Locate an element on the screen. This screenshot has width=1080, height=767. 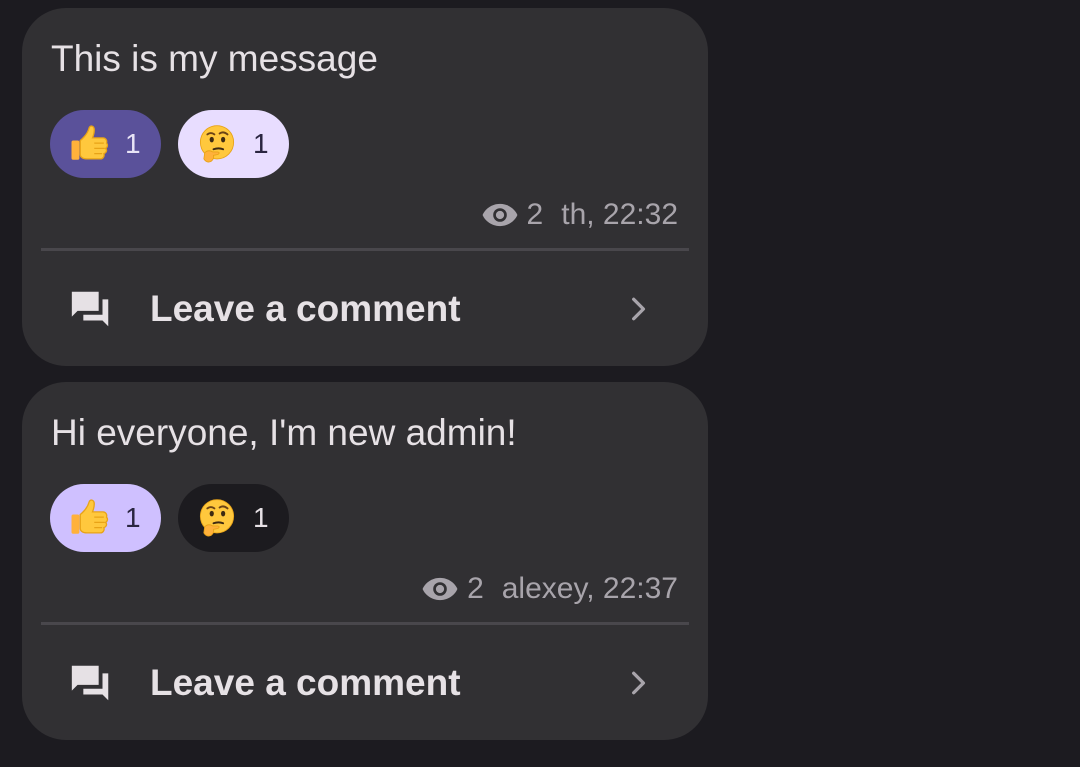
message-text: This is my message is located at coordinates (214, 58).